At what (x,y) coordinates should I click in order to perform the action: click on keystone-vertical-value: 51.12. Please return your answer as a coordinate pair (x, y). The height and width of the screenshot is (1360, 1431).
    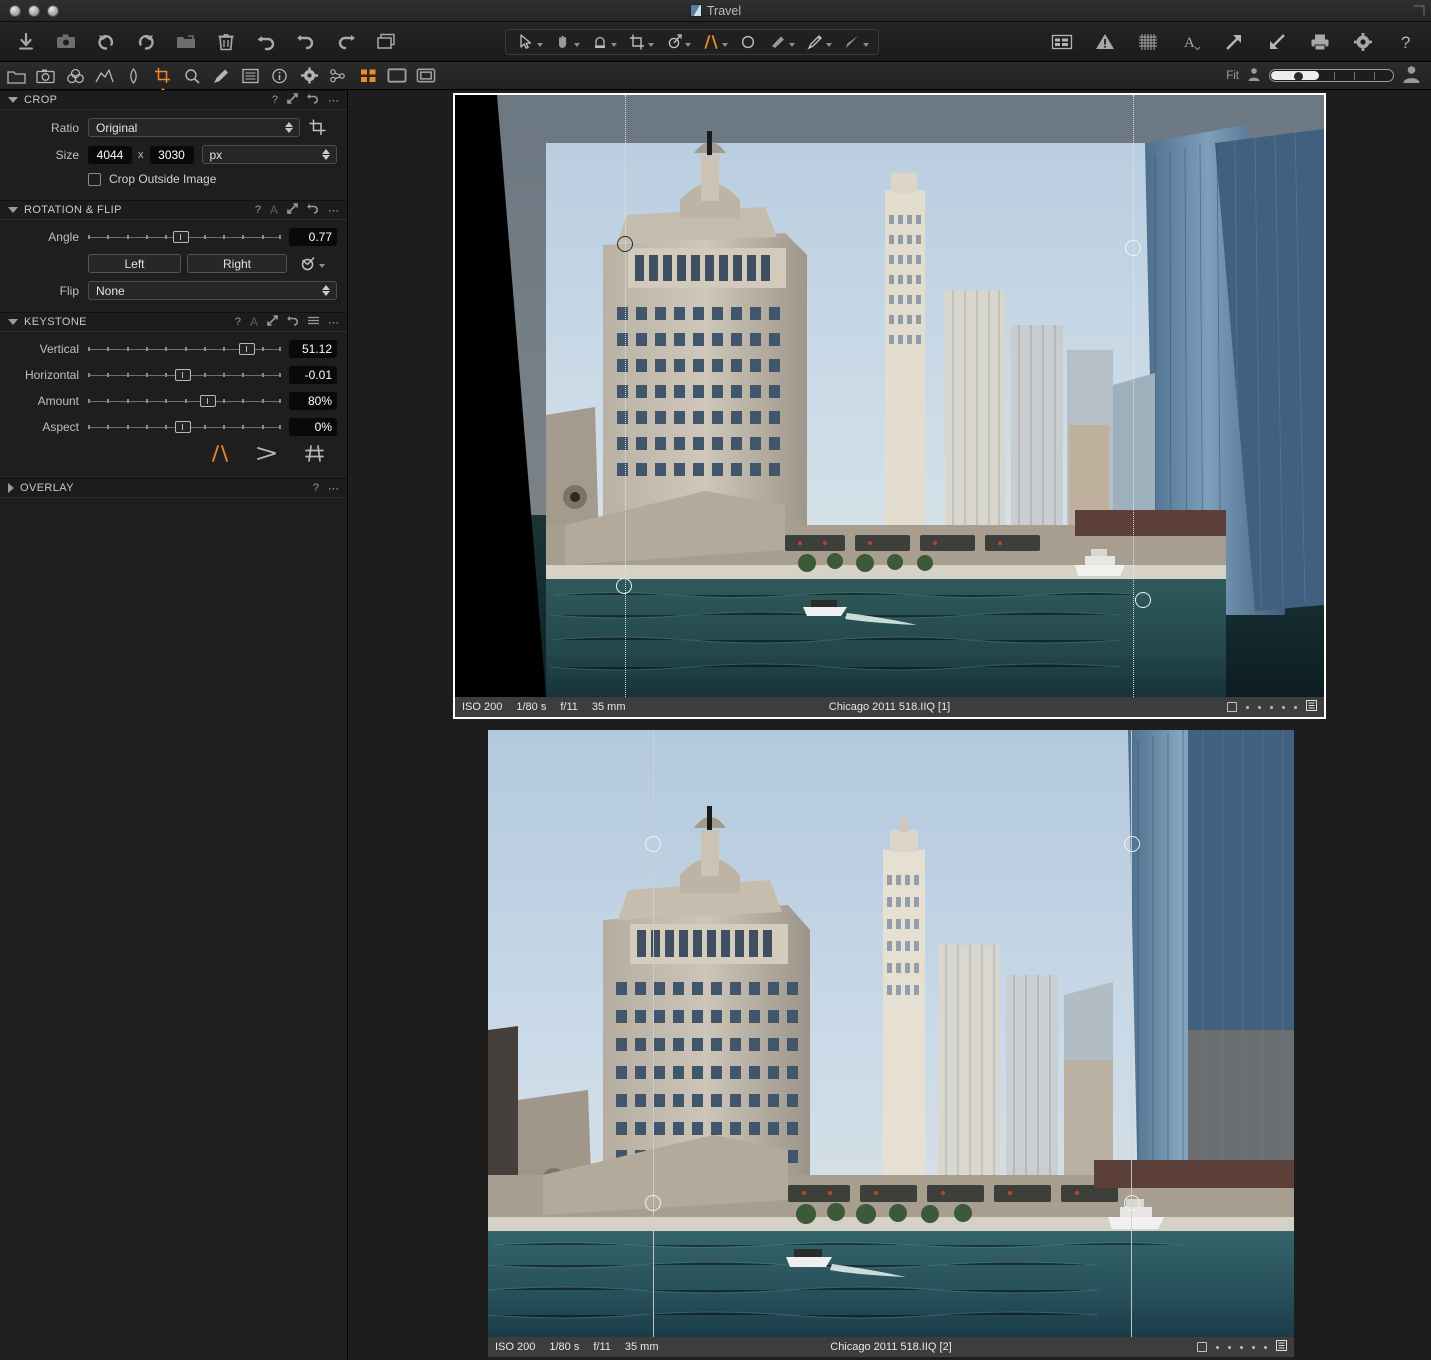
    Looking at the image, I should click on (313, 349).